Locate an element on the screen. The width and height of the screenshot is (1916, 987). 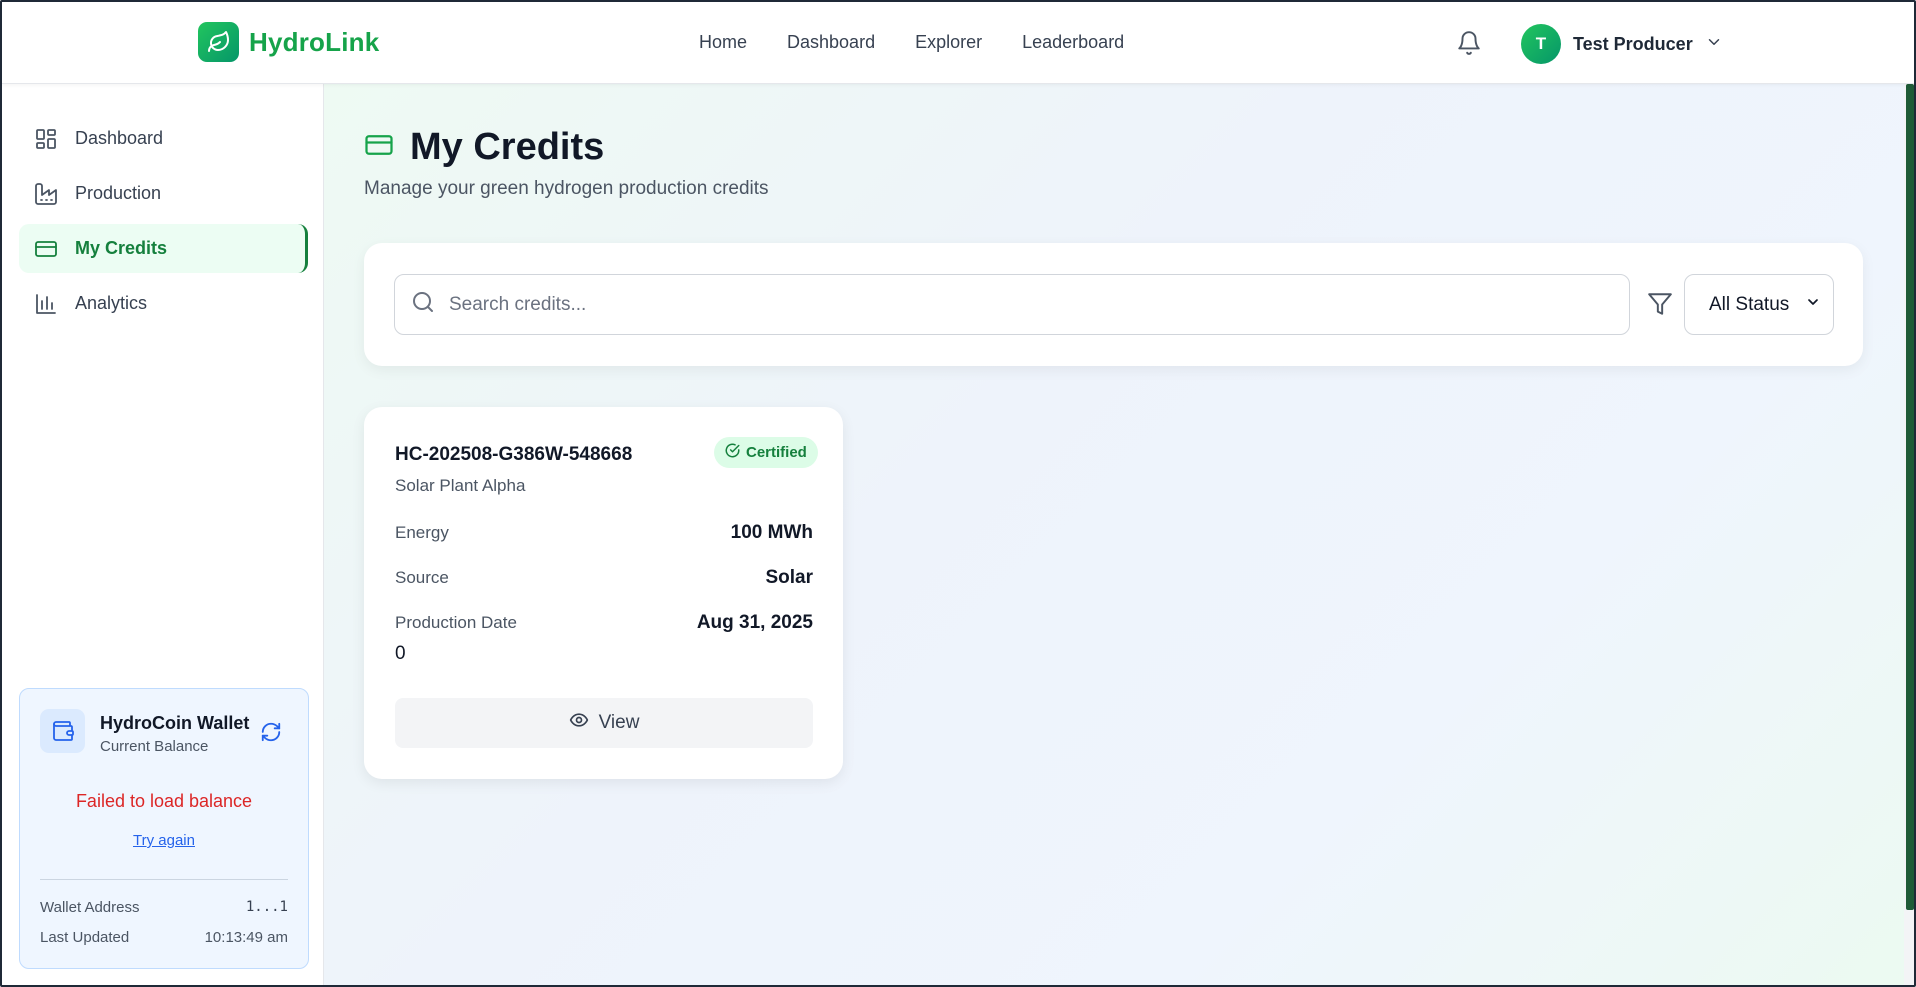
wallet-icon is located at coordinates (62, 731).